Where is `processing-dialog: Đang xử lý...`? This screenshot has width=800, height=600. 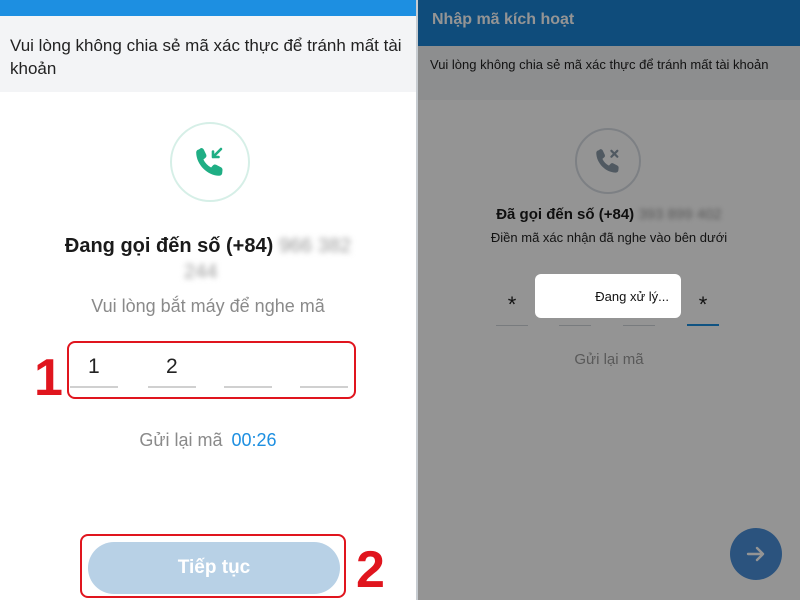 processing-dialog: Đang xử lý... is located at coordinates (608, 296).